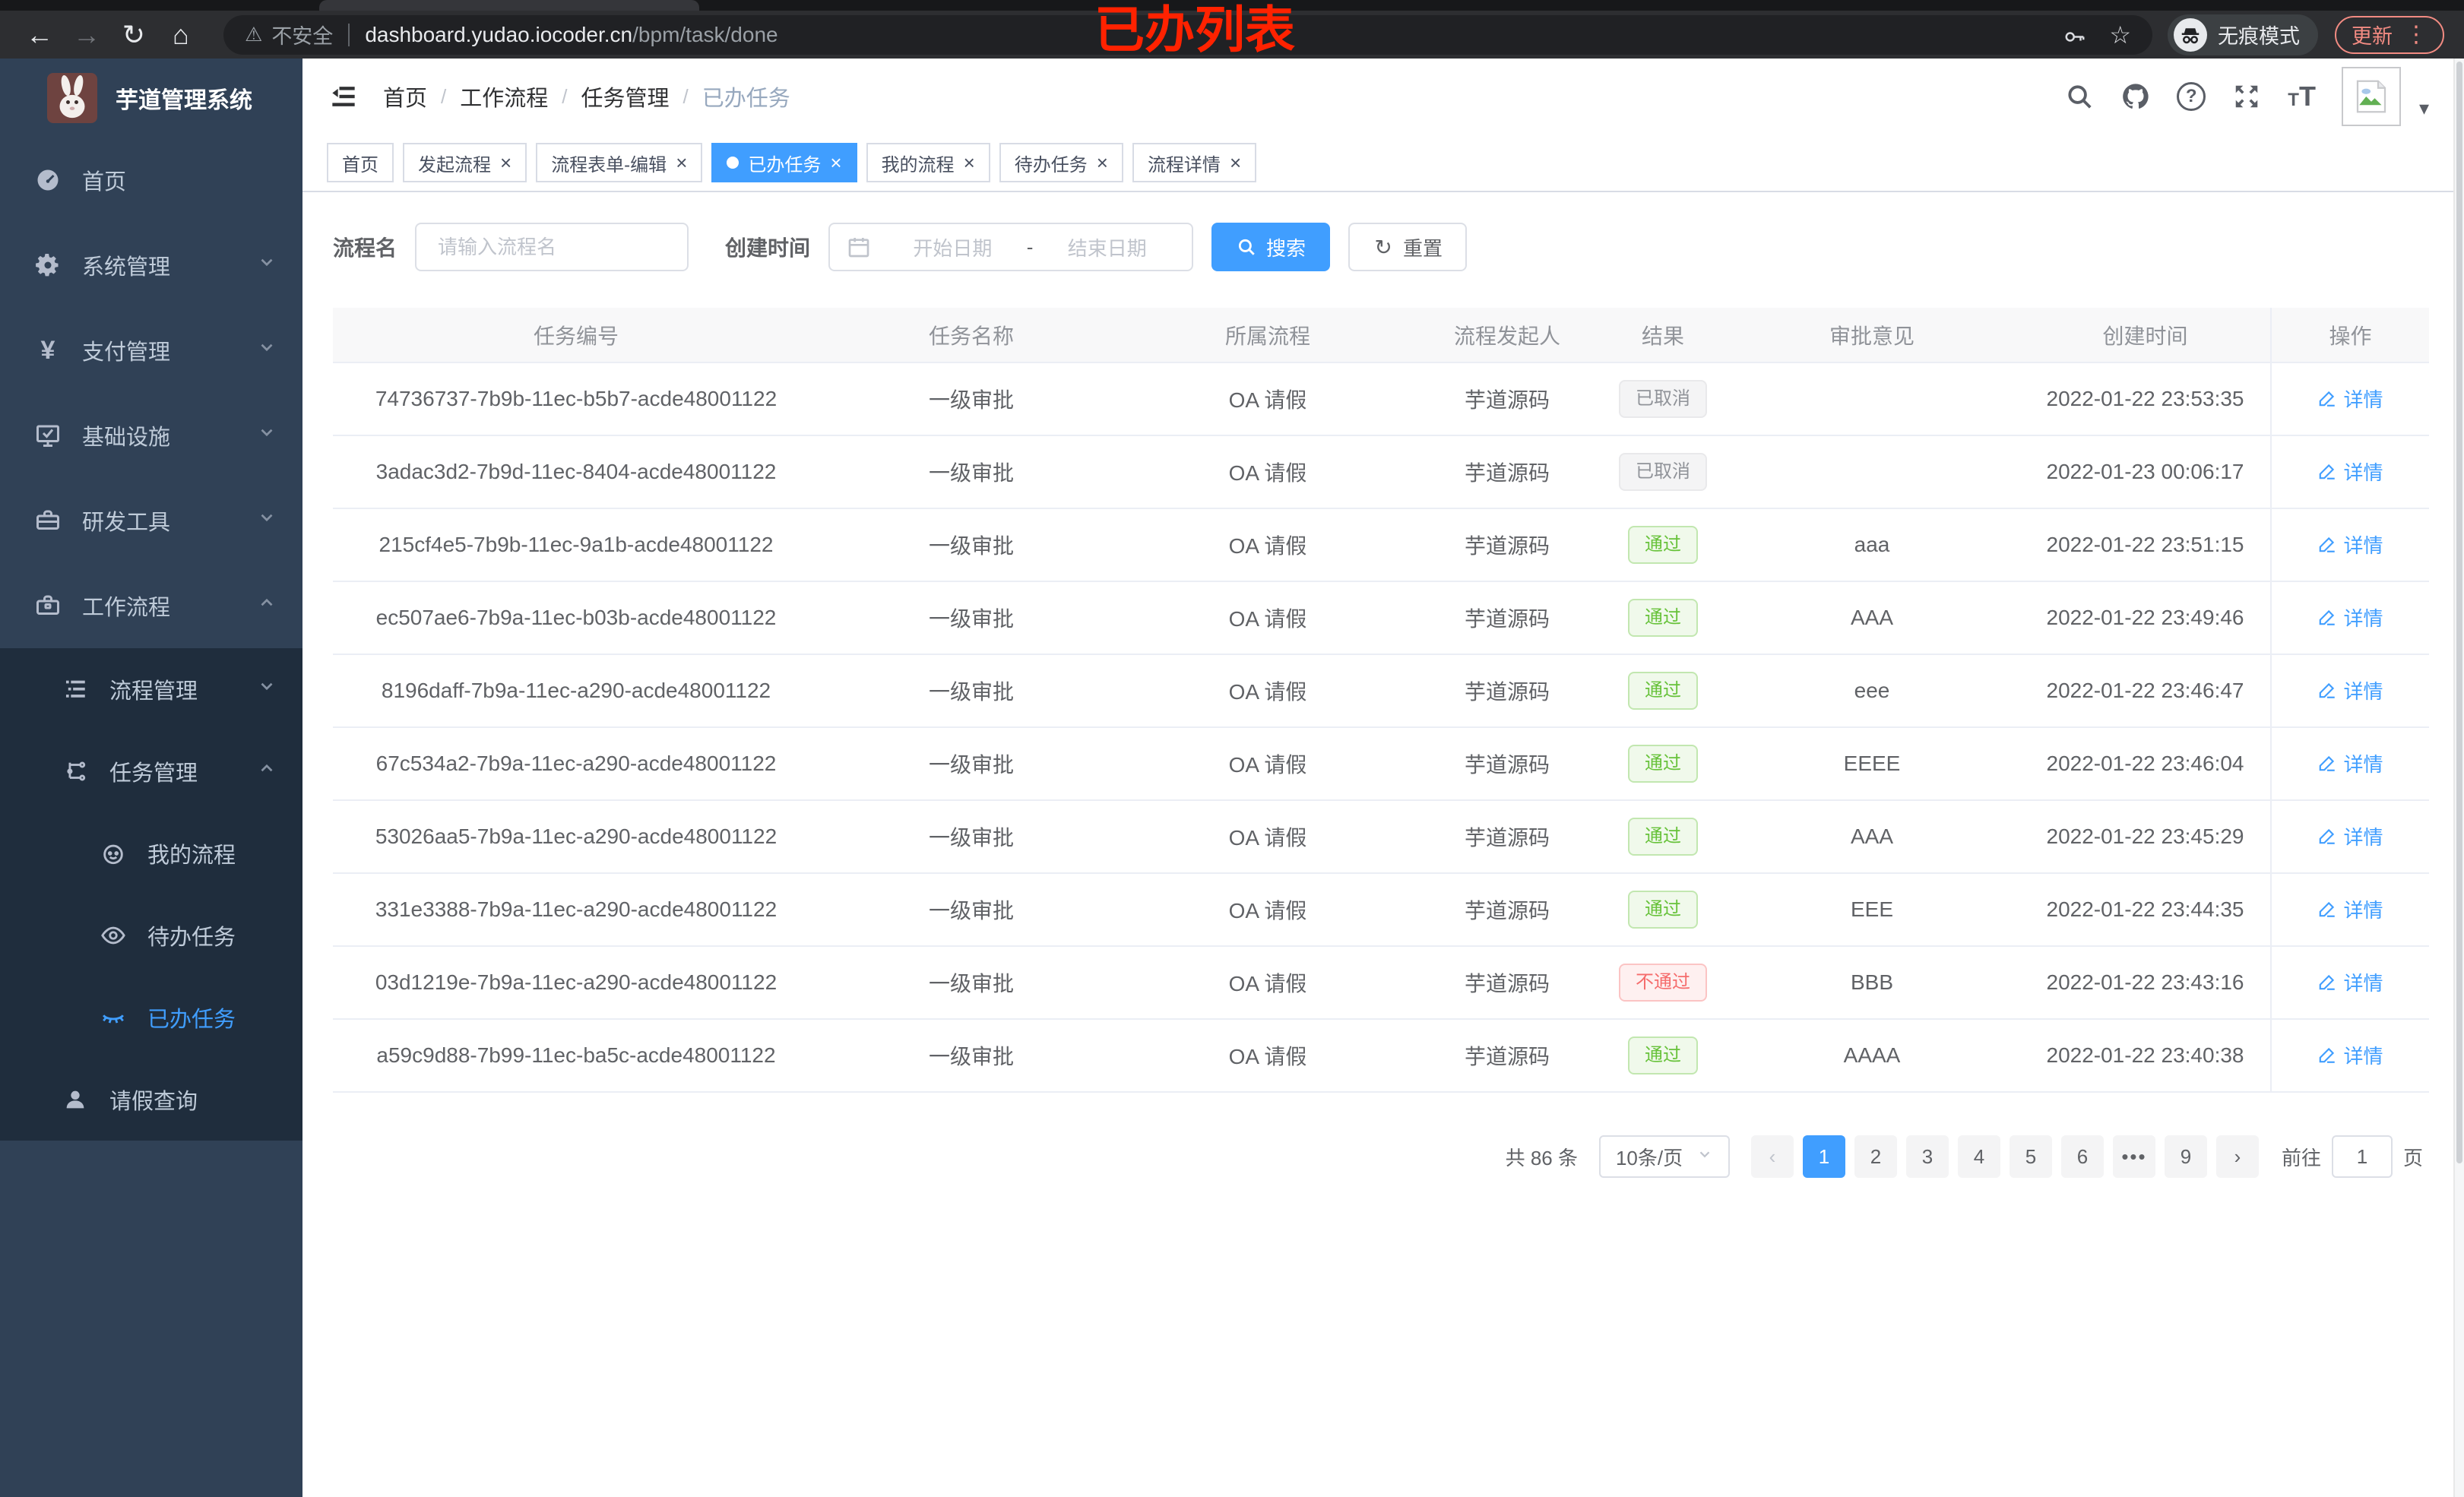 This screenshot has height=1497, width=2464. I want to click on column-header: 结果, so click(1663, 335).